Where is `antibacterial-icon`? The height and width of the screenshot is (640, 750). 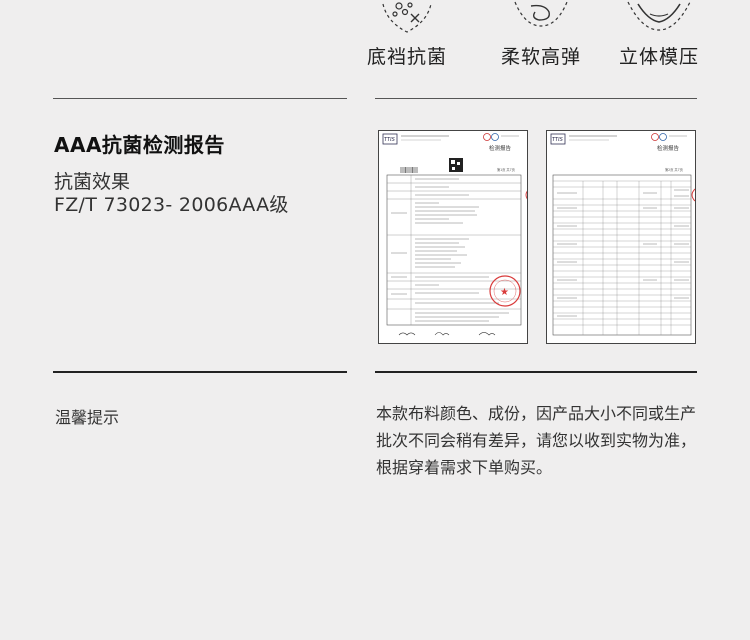 antibacterial-icon is located at coordinates (407, 17).